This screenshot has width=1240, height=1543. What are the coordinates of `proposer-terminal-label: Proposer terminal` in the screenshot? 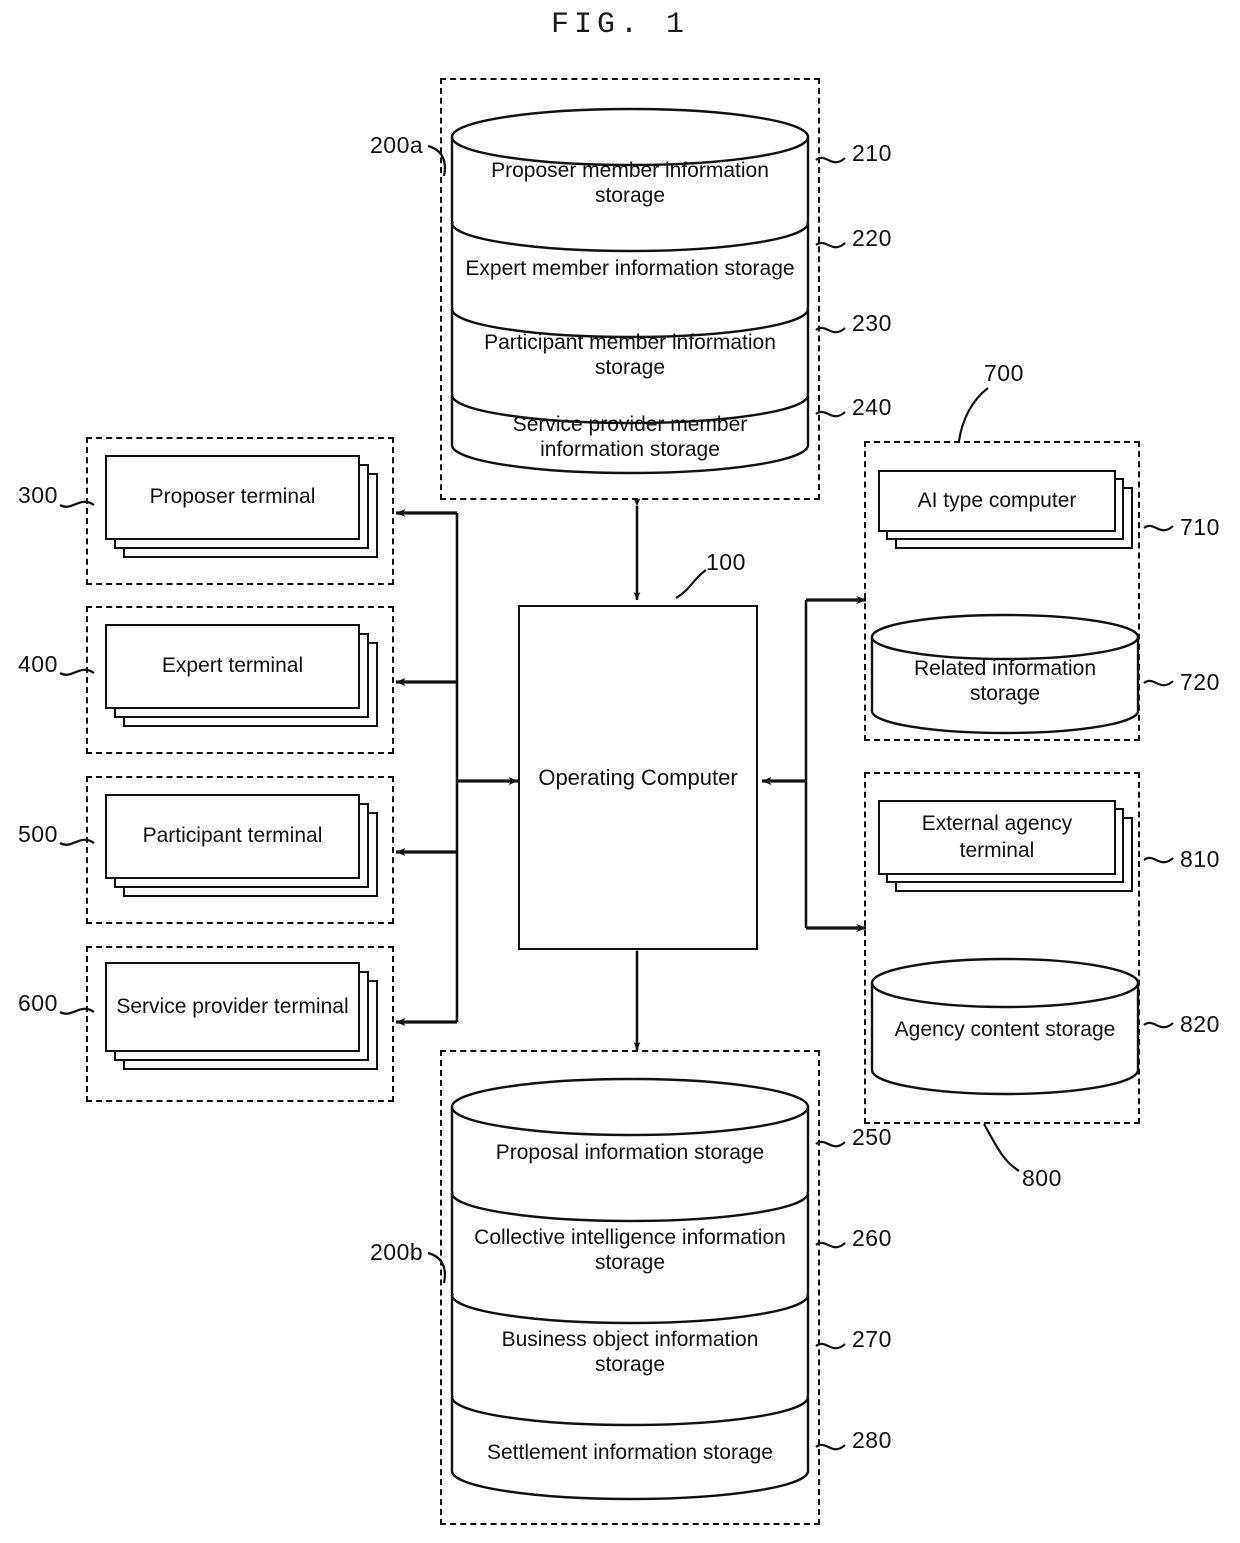 It's located at (232, 497).